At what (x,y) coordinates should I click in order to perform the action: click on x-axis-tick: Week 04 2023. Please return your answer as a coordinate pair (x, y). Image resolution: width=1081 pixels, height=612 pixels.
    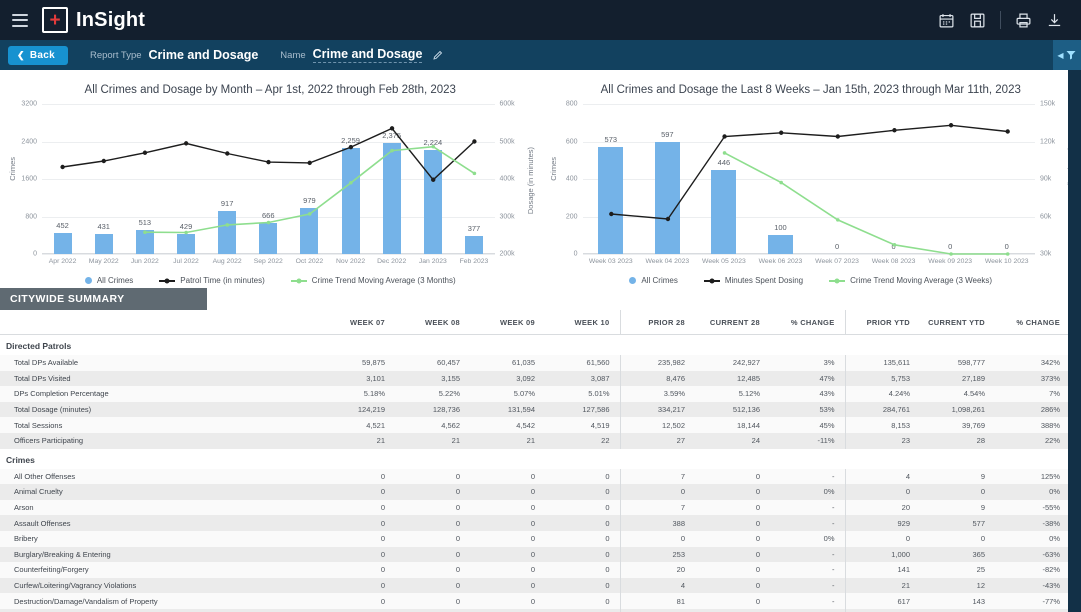
    Looking at the image, I should click on (667, 261).